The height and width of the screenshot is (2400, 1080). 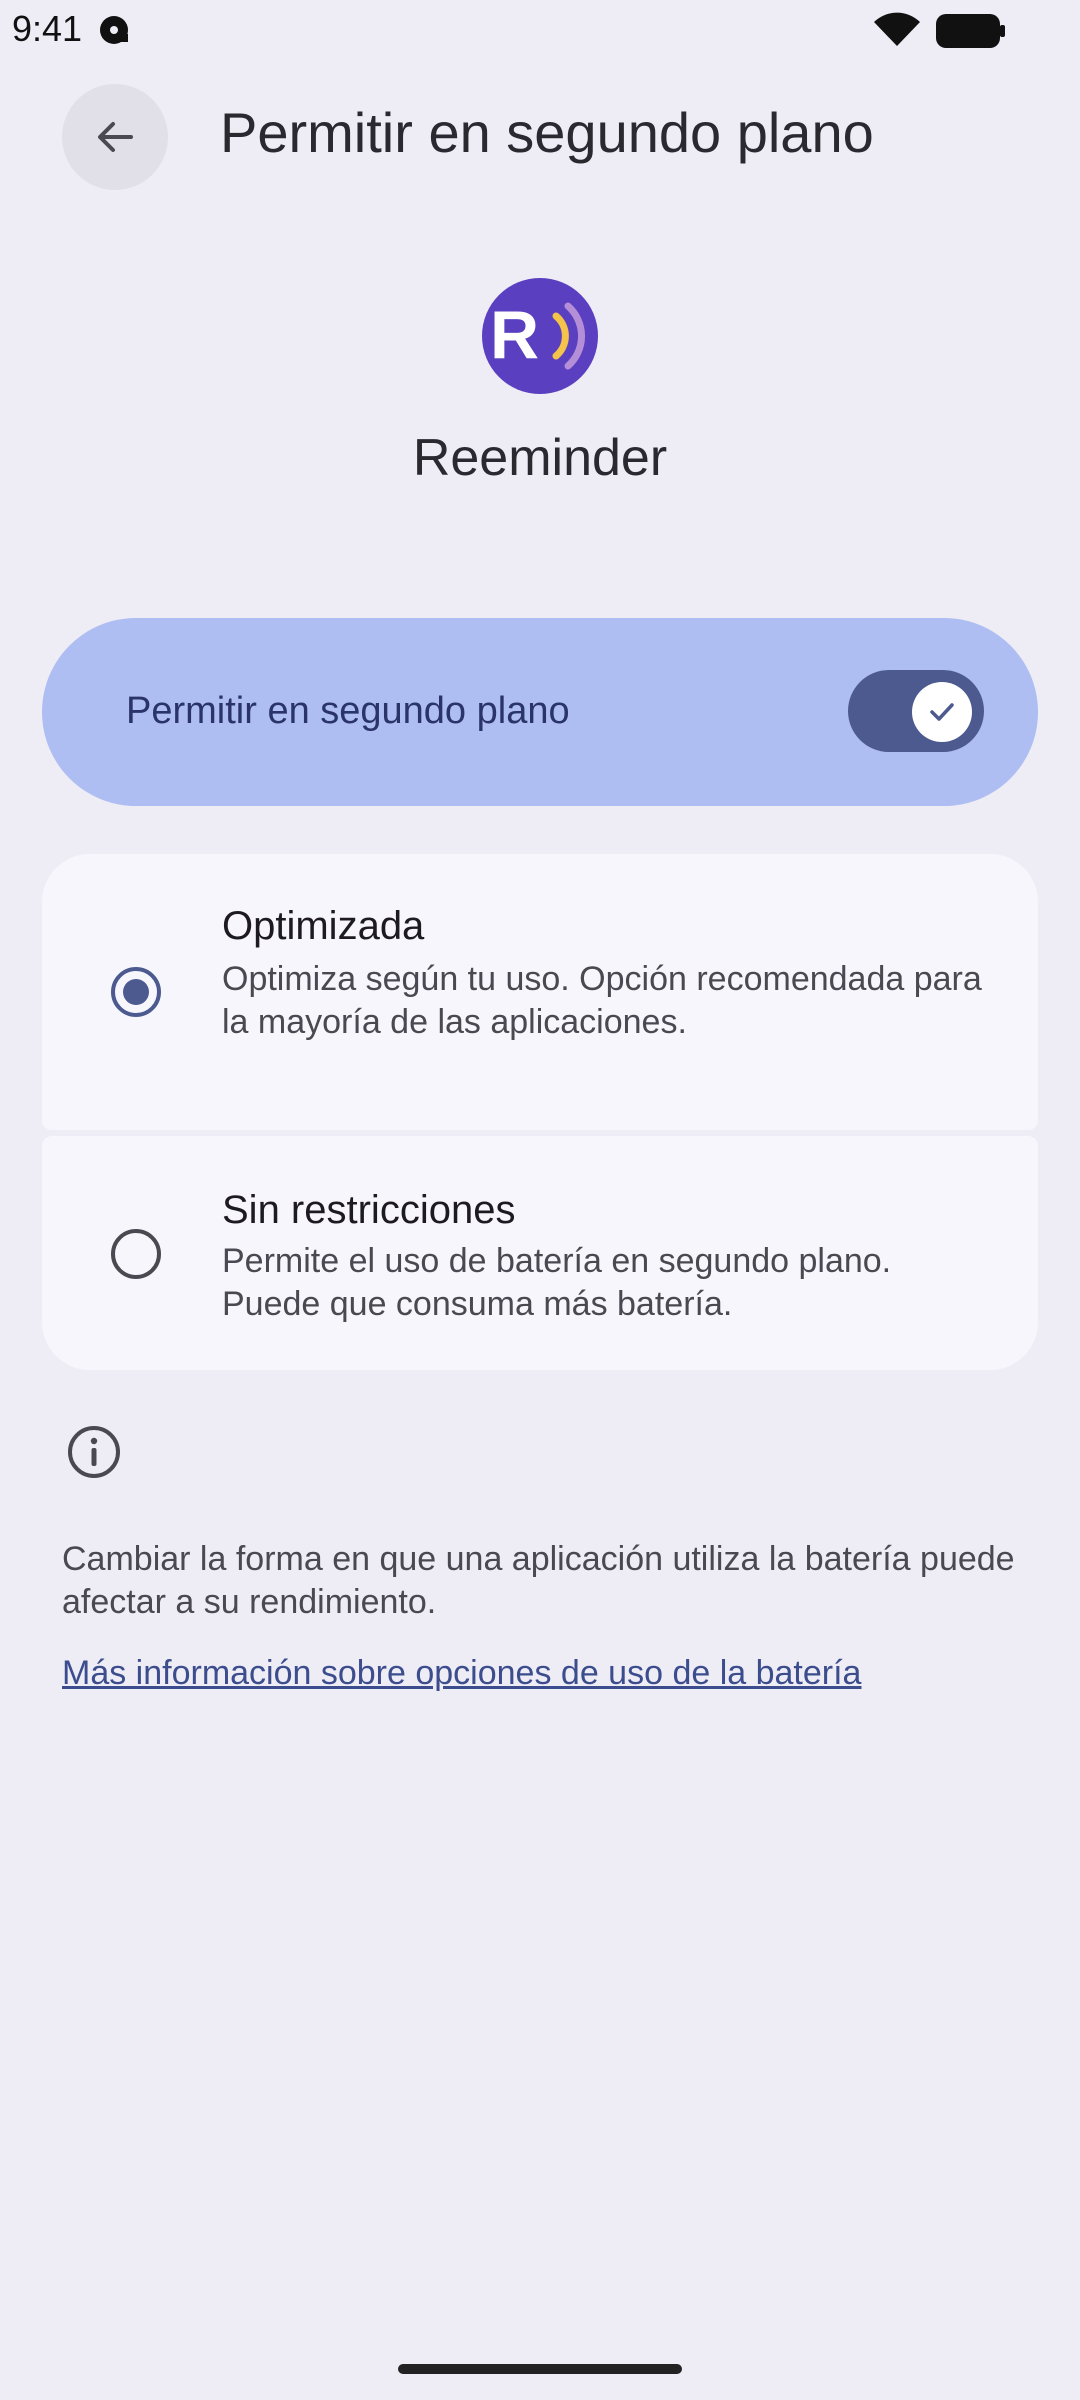 What do you see at coordinates (547, 132) in the screenshot?
I see `page-title: Permitir en segundo plano` at bounding box center [547, 132].